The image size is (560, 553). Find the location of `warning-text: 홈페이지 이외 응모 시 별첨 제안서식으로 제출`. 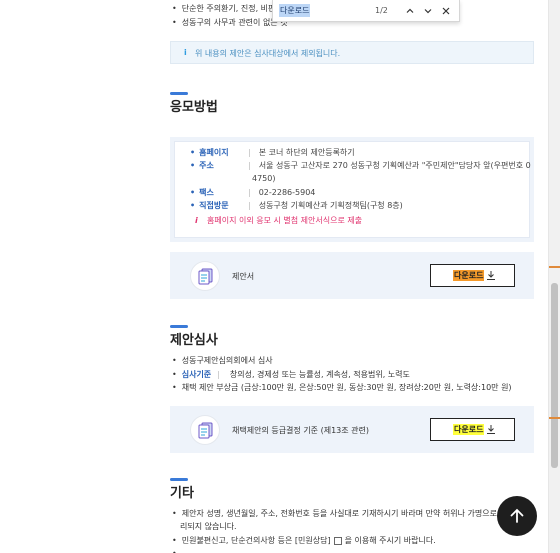

warning-text: 홈페이지 이외 응모 시 별첨 제안서식으로 제출 is located at coordinates (285, 220).